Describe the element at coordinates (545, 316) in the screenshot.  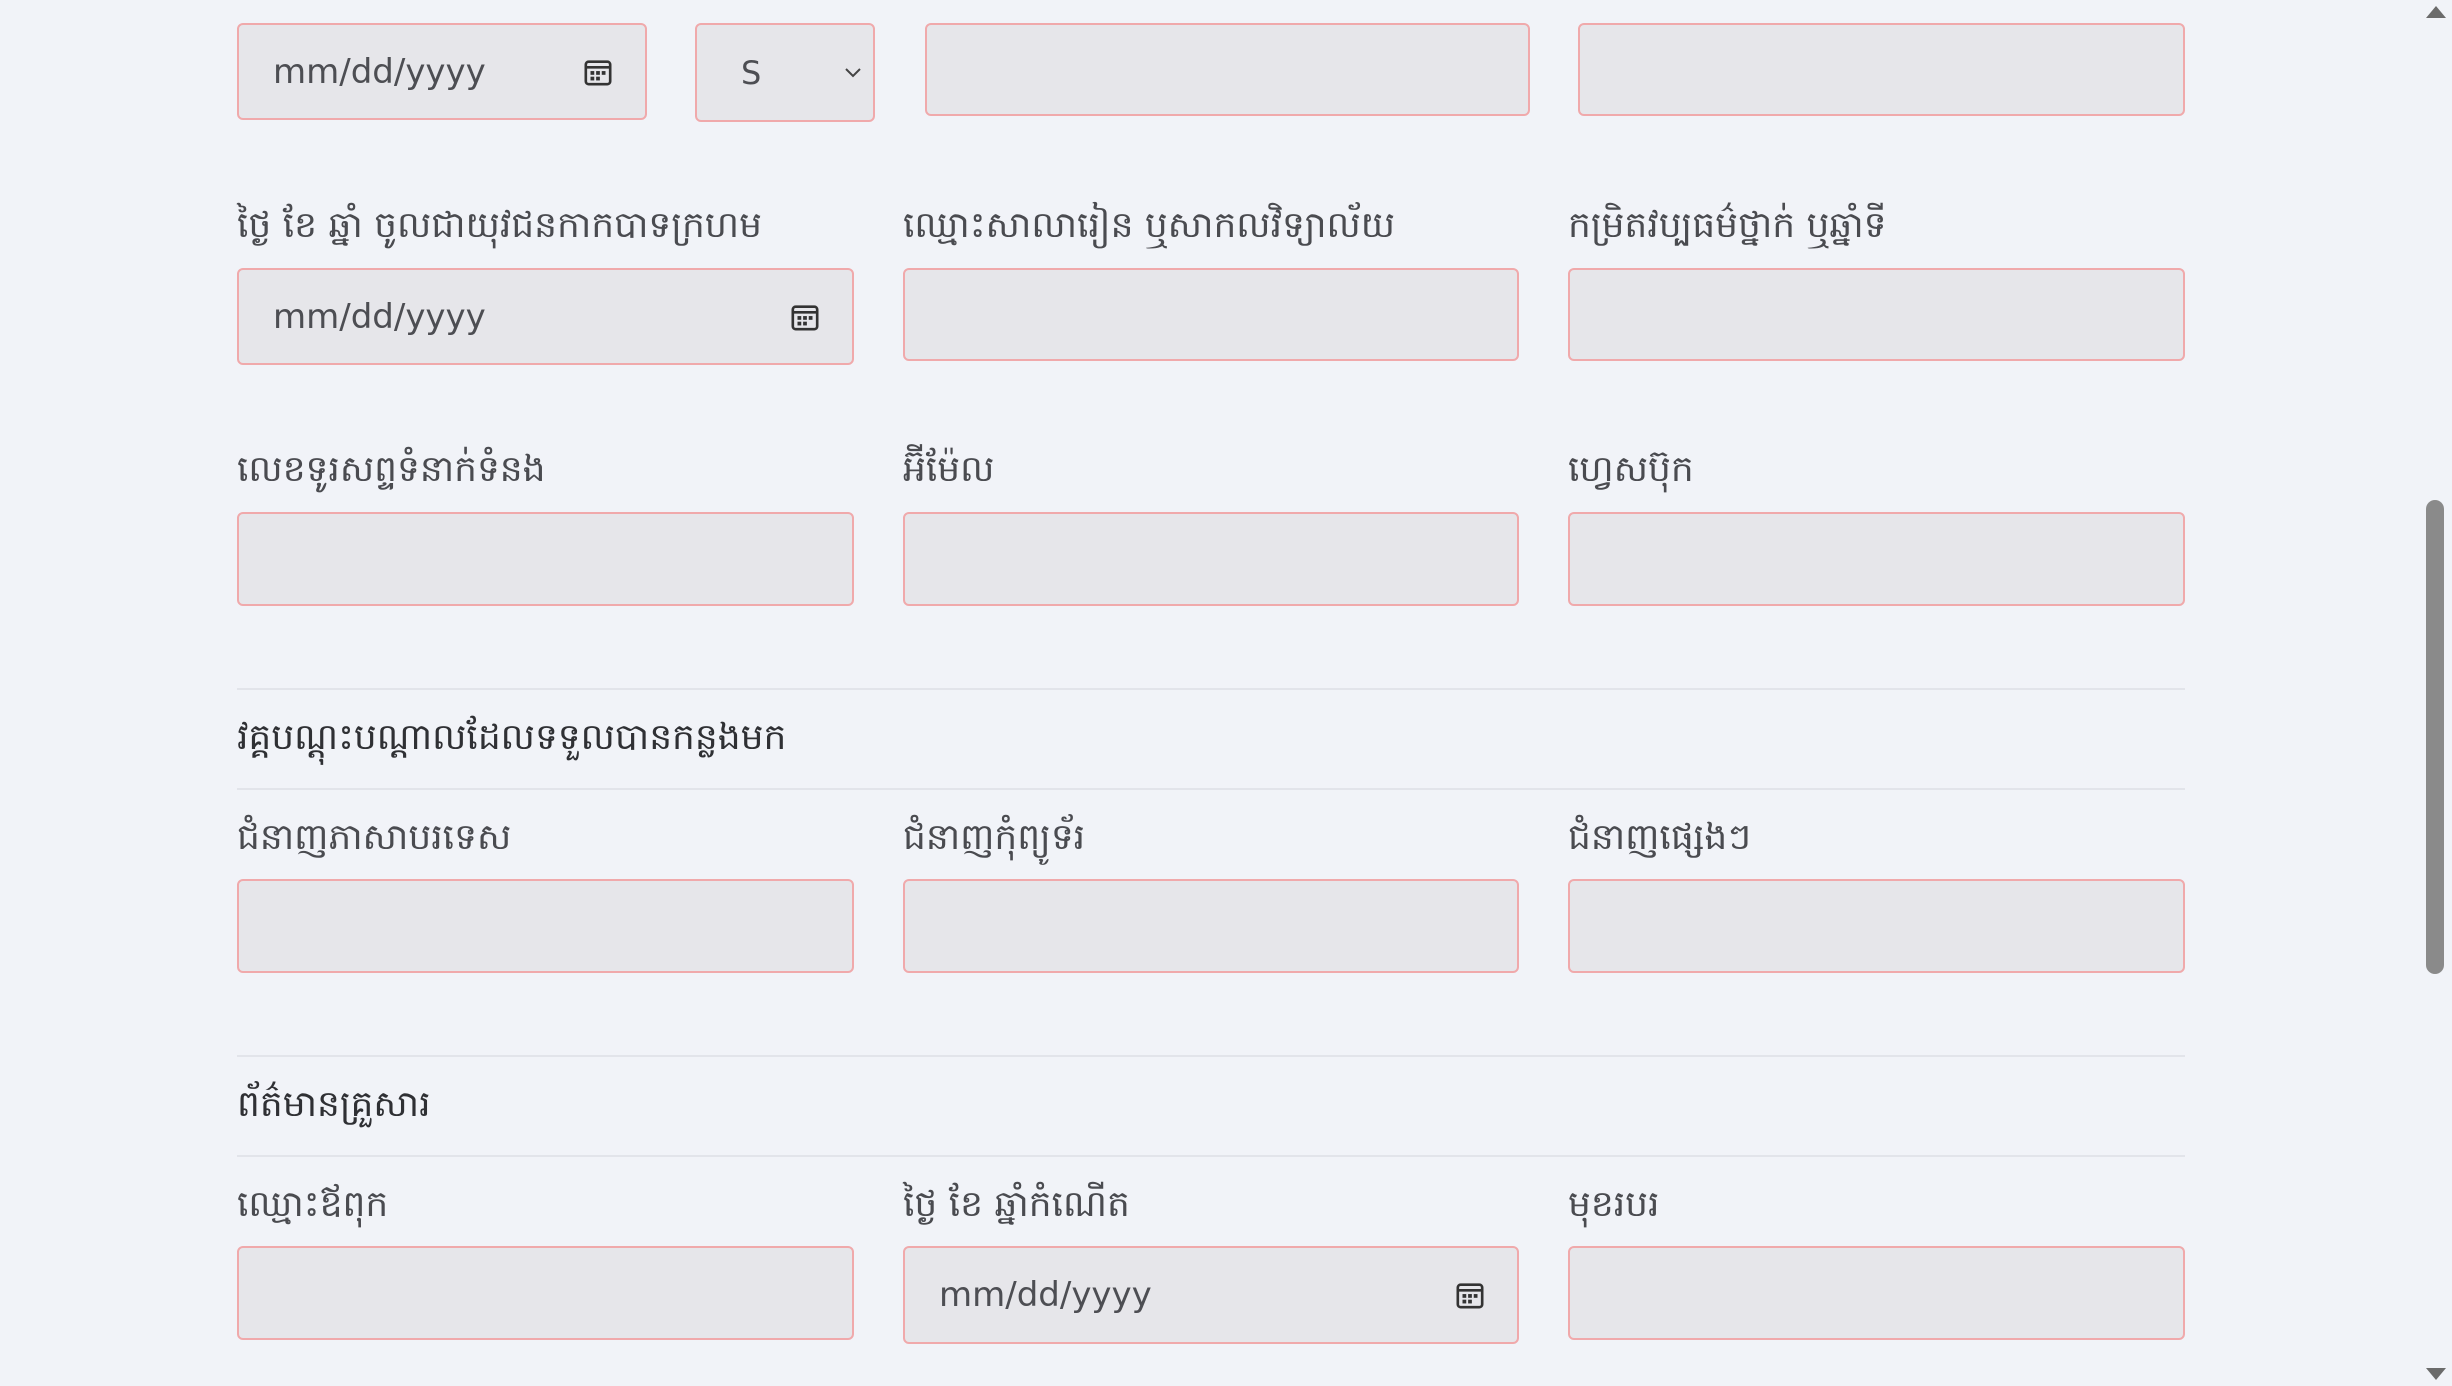
I see `join-date-field: mm/dd/yyyy` at that location.